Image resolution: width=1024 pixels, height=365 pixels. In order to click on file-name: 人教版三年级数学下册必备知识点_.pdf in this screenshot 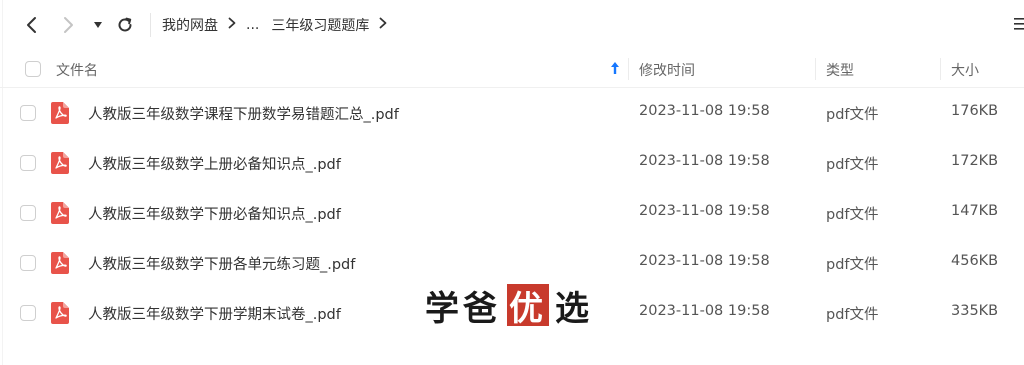, I will do `click(214, 213)`.